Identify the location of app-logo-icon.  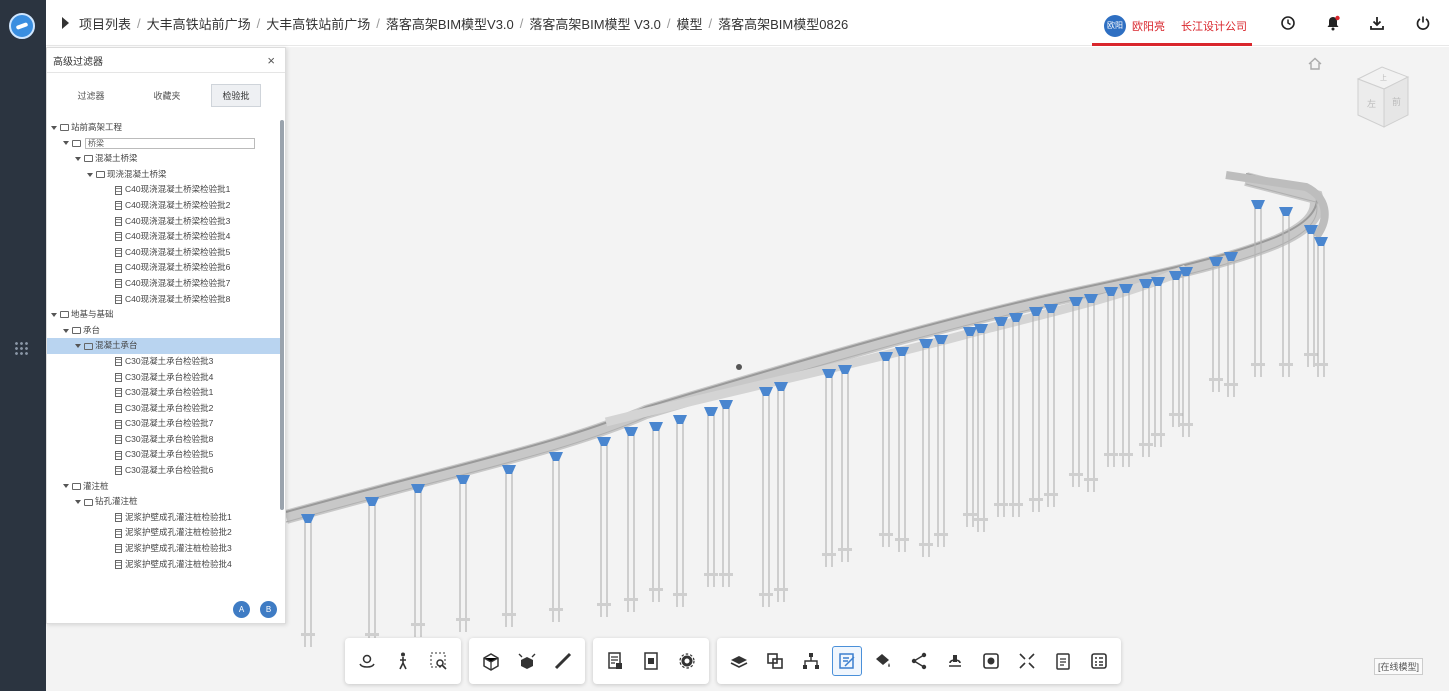
(22, 26).